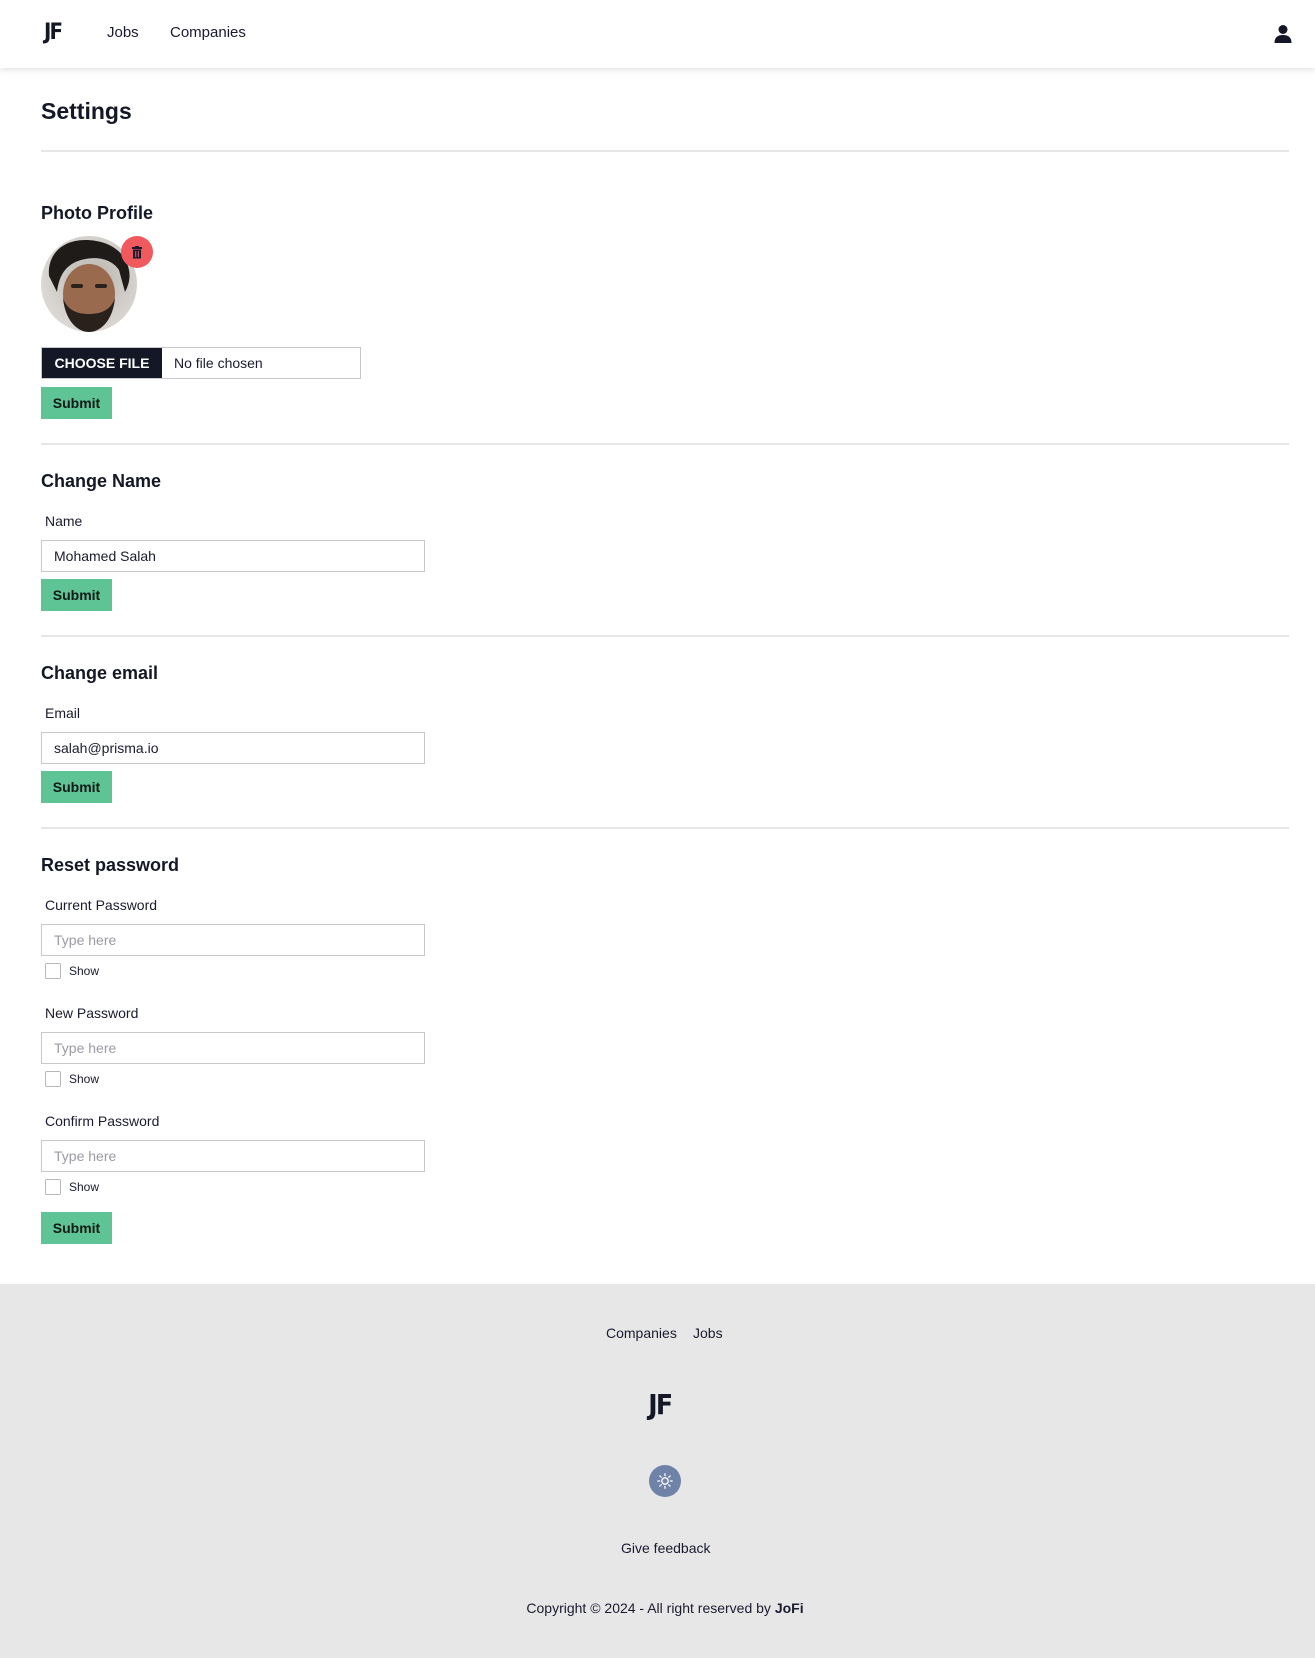 This screenshot has width=1315, height=1658. Describe the element at coordinates (233, 556) in the screenshot. I see `name-input` at that location.